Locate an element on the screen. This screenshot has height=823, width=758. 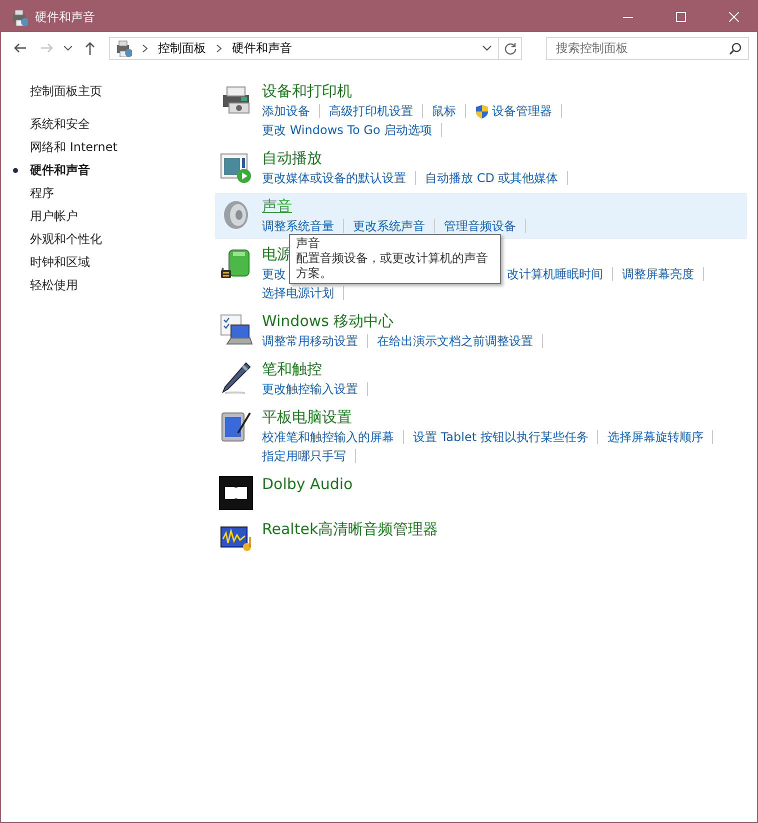
task-link: 添加设备 is located at coordinates (286, 111).